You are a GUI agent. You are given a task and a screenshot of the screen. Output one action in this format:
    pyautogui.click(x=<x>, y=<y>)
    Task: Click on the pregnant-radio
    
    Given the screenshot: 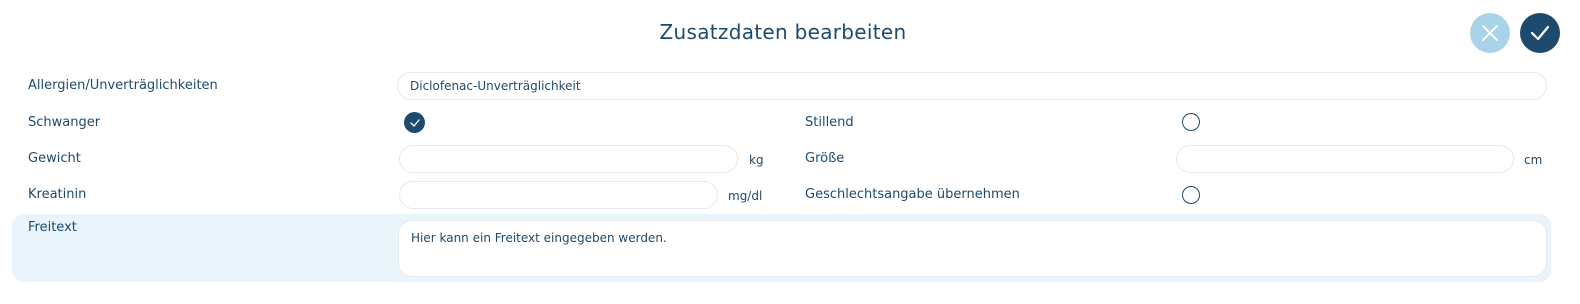 What is the action you would take?
    pyautogui.click(x=414, y=122)
    